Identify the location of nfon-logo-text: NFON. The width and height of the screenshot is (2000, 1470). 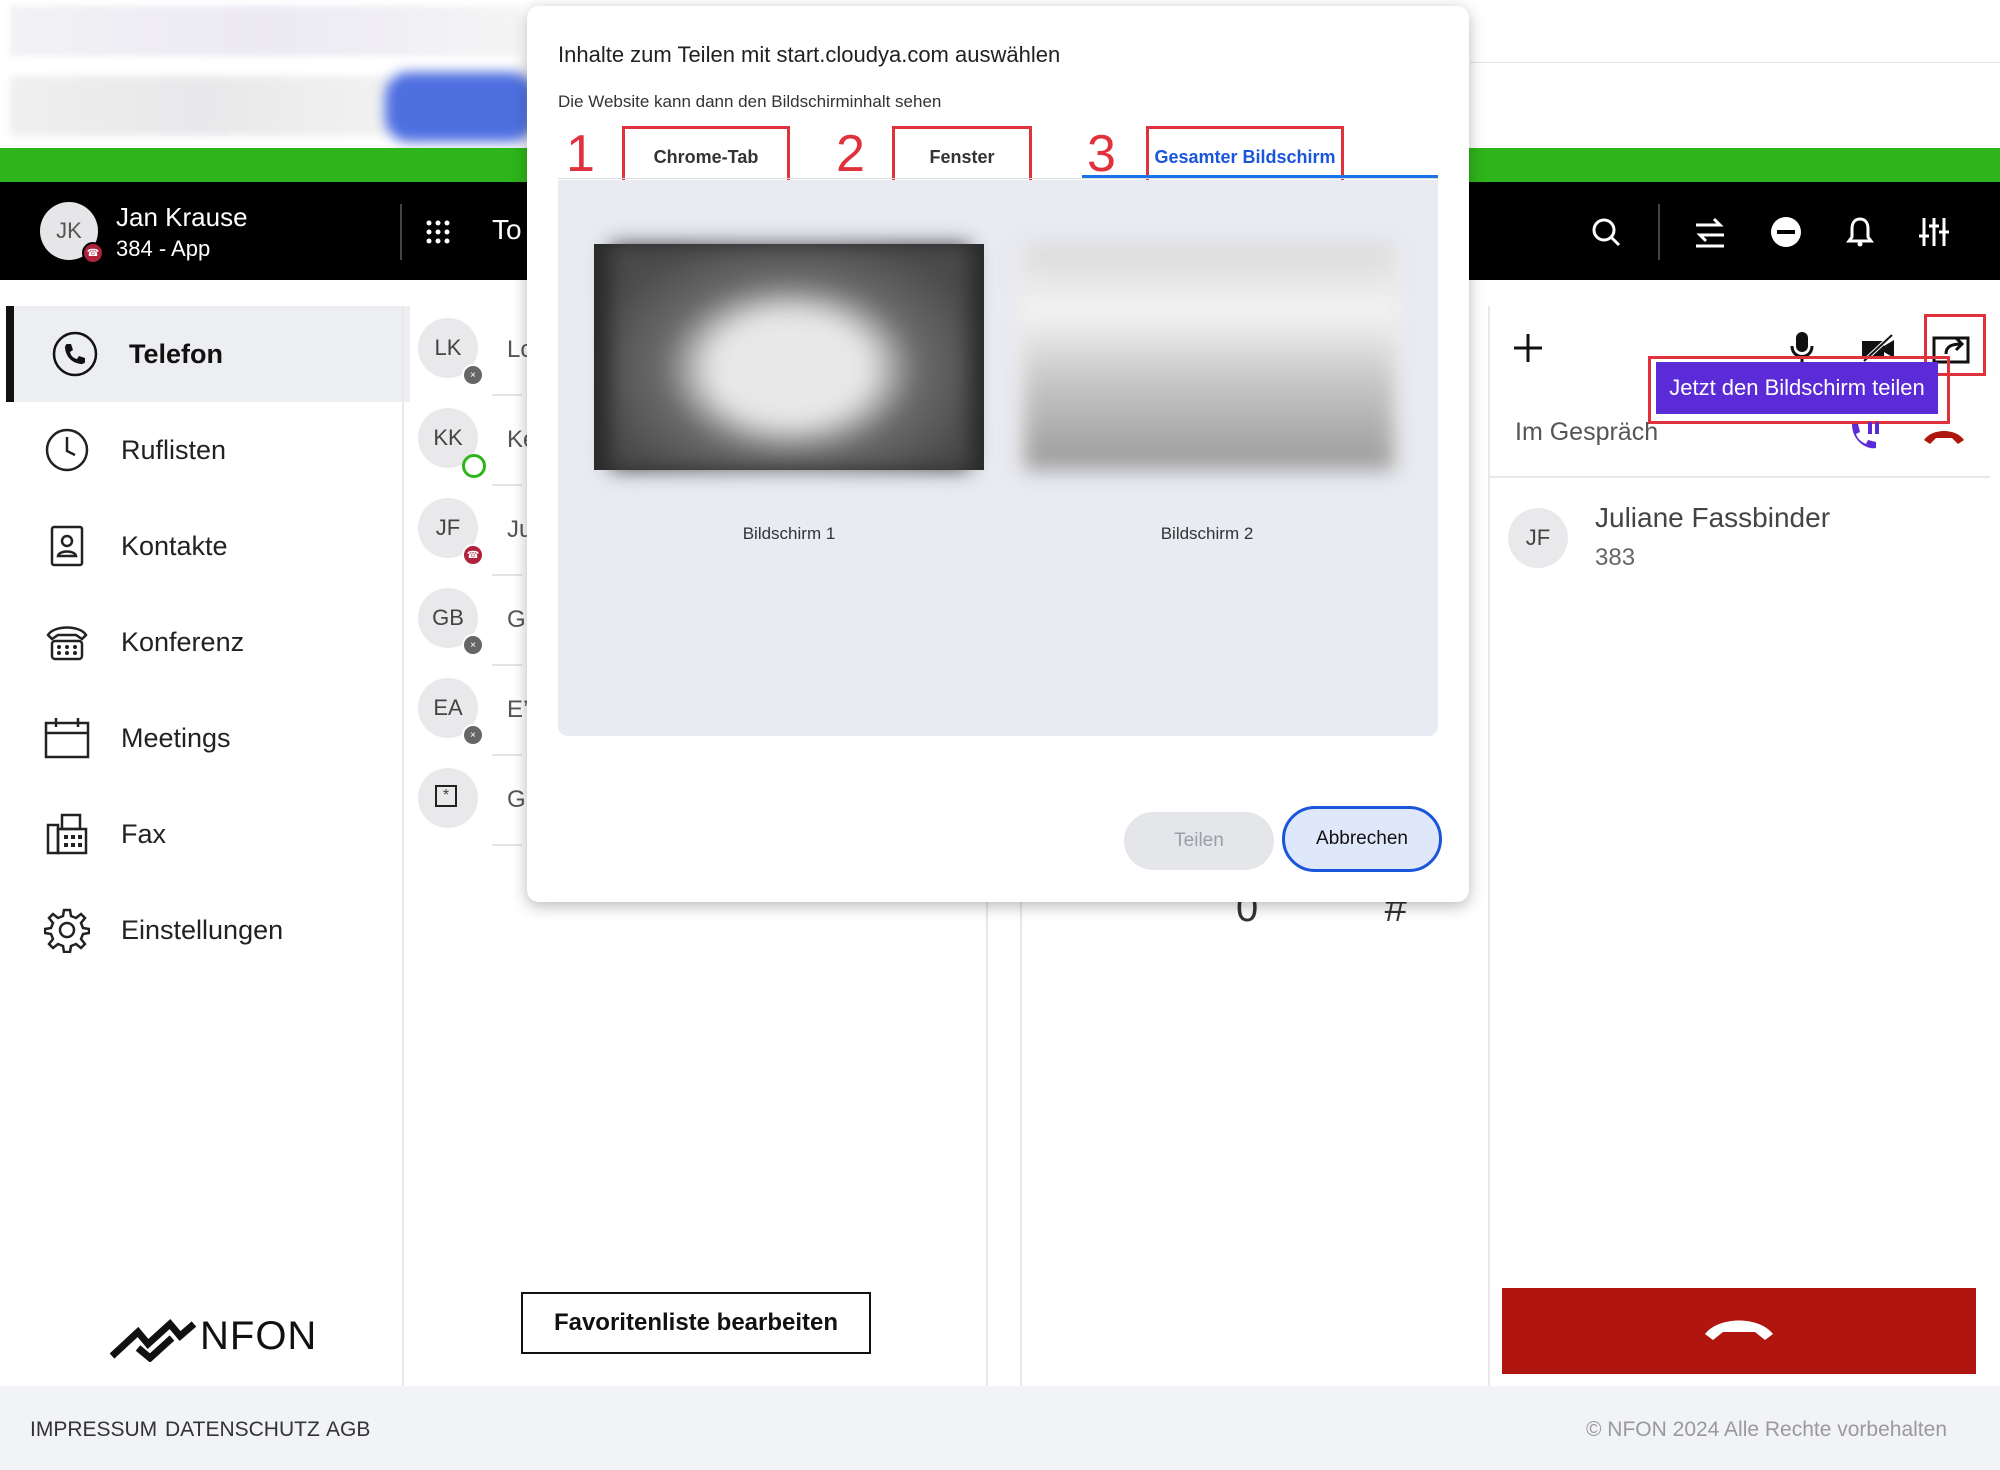
(259, 1336).